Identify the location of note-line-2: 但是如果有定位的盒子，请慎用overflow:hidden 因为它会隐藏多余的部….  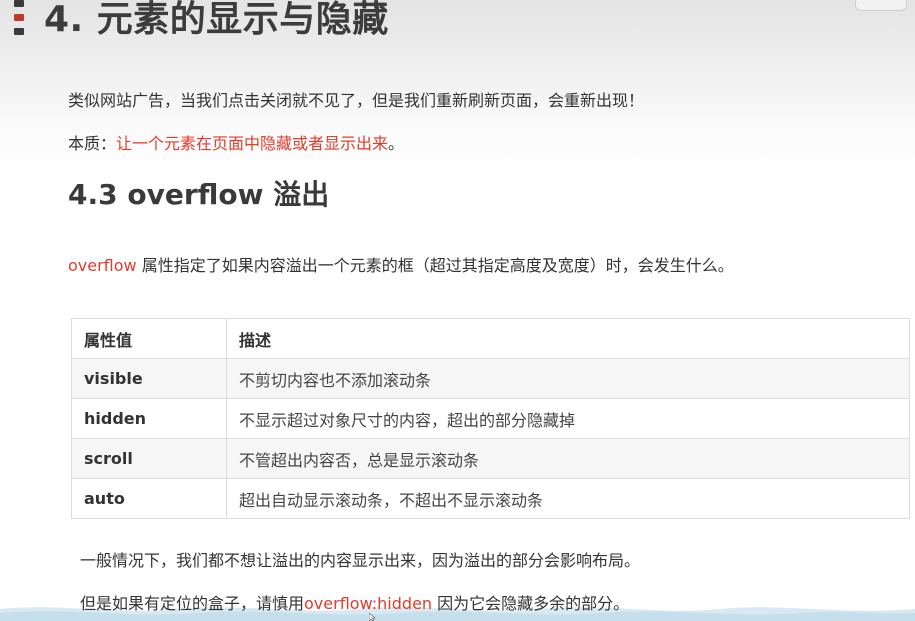
(354, 604).